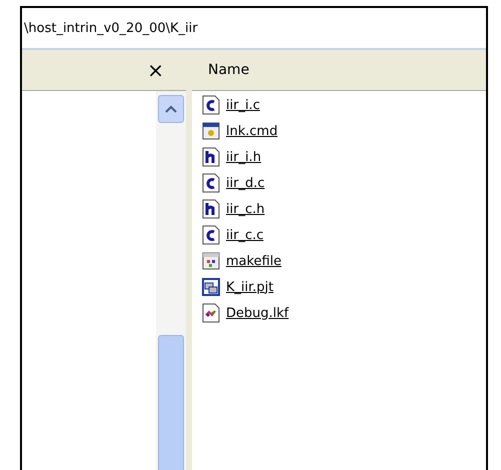 The height and width of the screenshot is (470, 501). Describe the element at coordinates (257, 313) in the screenshot. I see `file-name: Debug.lkf` at that location.